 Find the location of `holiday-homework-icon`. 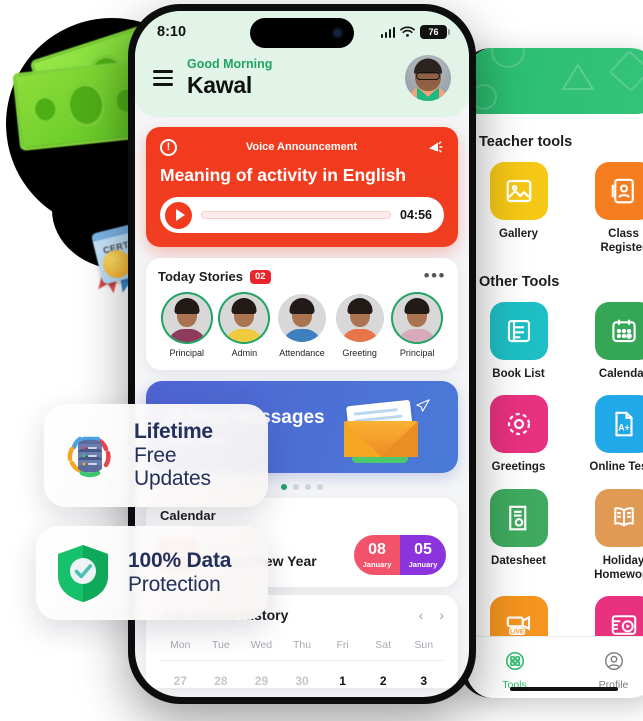

holiday-homework-icon is located at coordinates (618, 517).